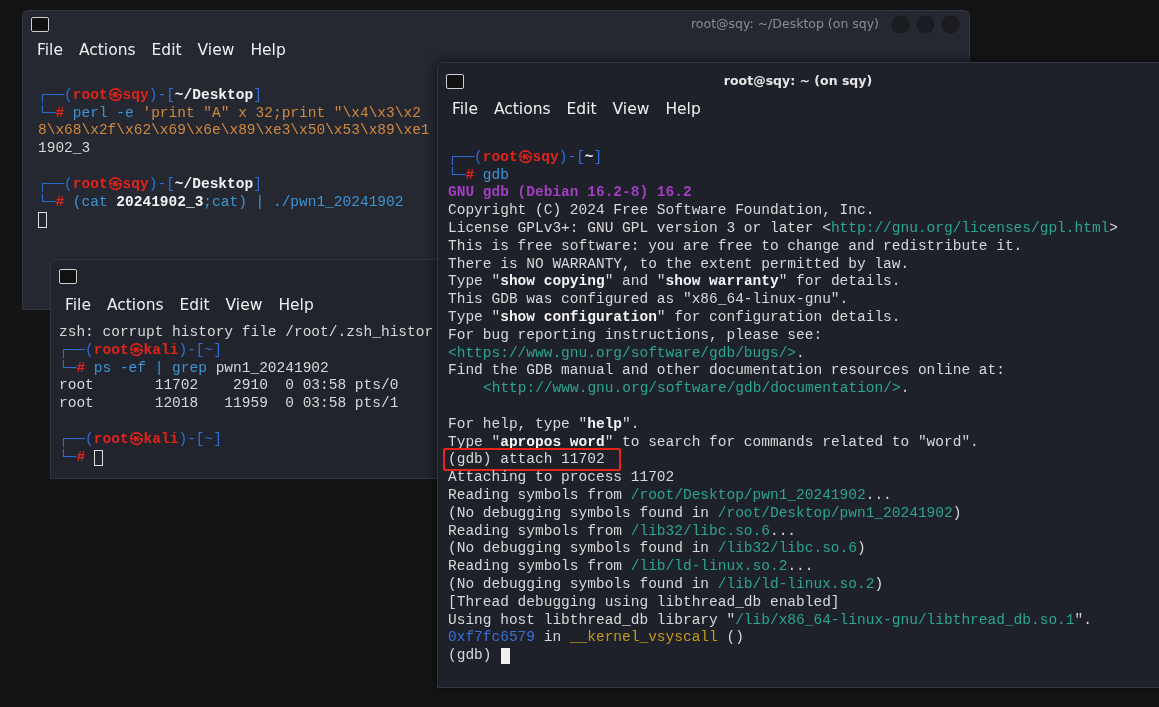 The width and height of the screenshot is (1159, 707). I want to click on terminal-line: Find the GDB manual and other documentation resources online at:, so click(726, 371).